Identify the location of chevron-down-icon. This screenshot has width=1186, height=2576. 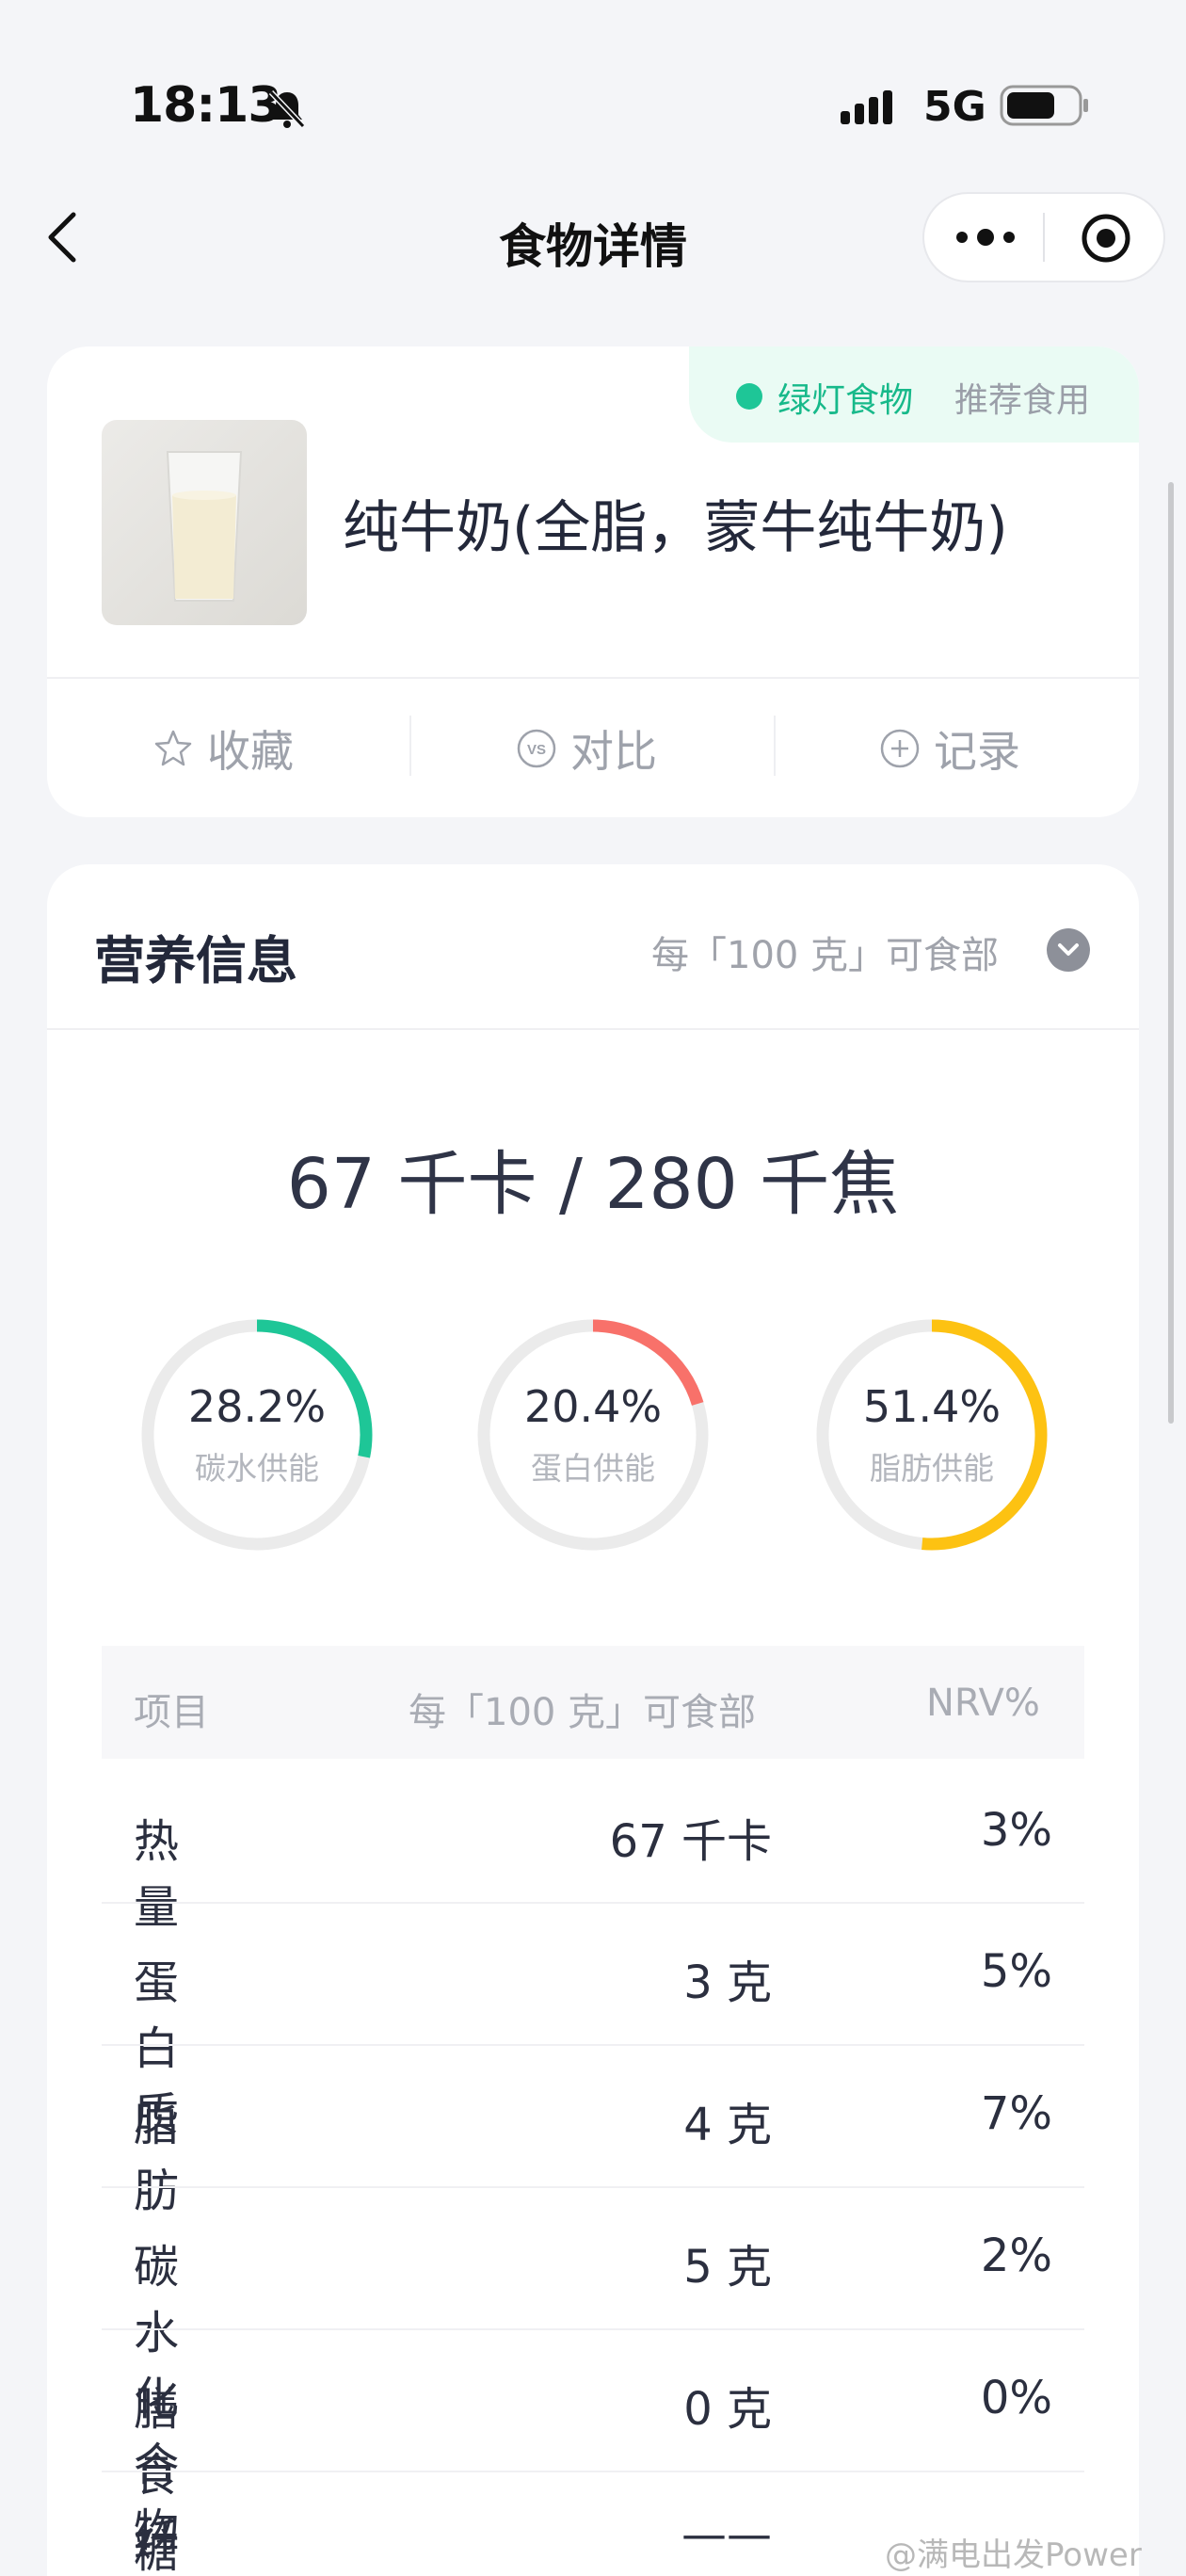
(1068, 950).